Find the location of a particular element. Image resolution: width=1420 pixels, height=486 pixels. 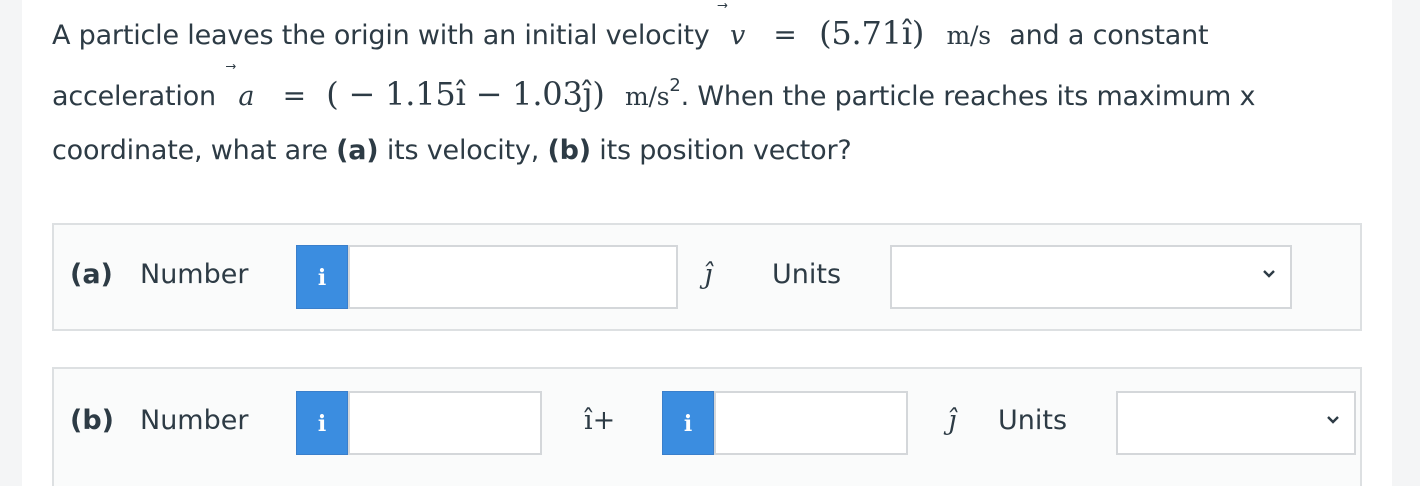

part-b-units-label: Units is located at coordinates (1033, 420).